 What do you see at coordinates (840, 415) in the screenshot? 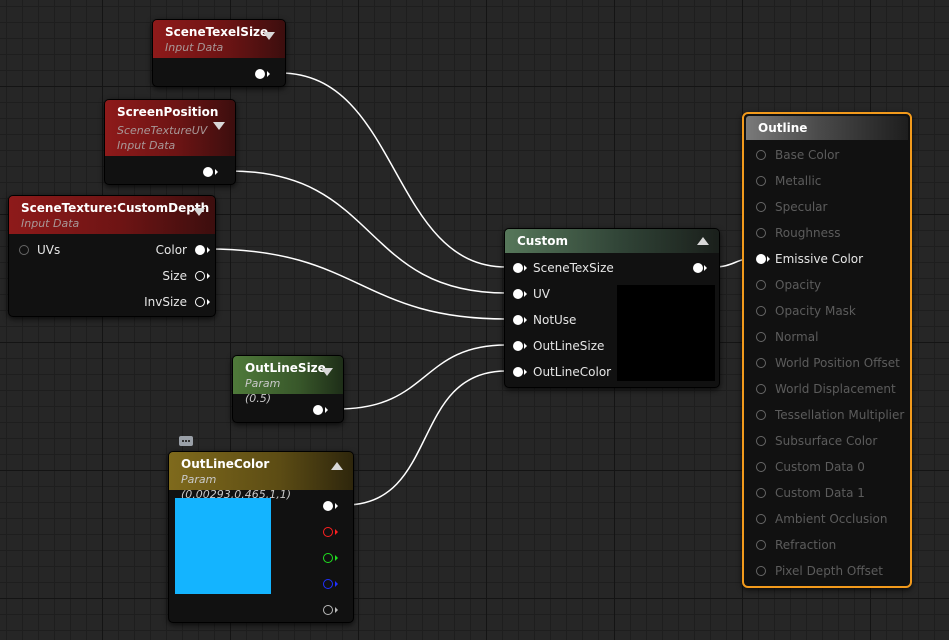
I see `pin-label: Tessellation Multiplier` at bounding box center [840, 415].